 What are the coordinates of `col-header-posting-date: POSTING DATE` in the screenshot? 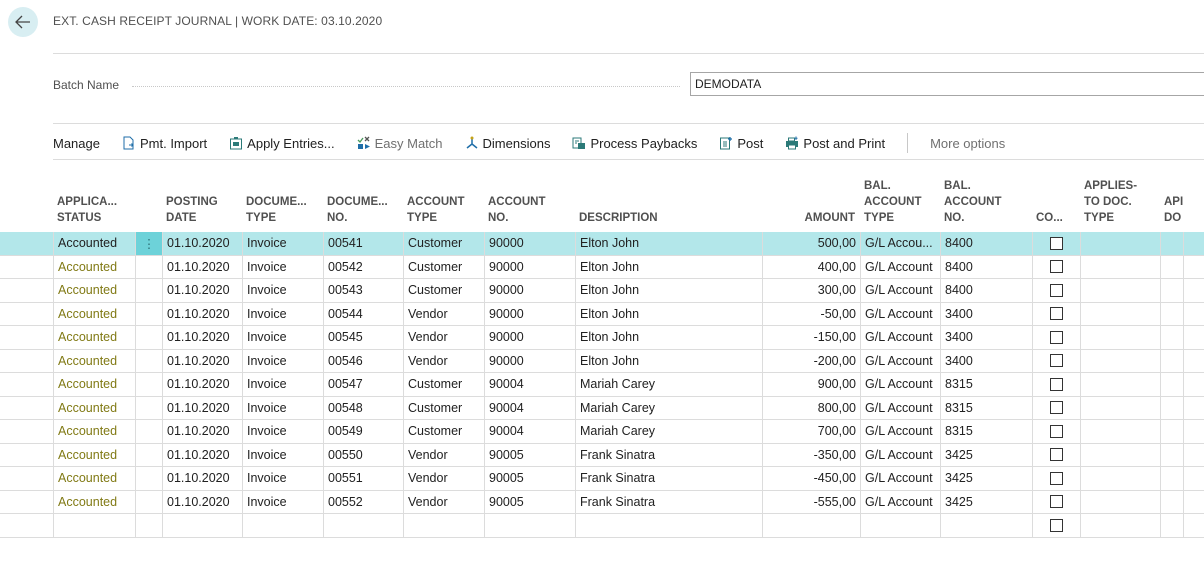 It's located at (202, 202).